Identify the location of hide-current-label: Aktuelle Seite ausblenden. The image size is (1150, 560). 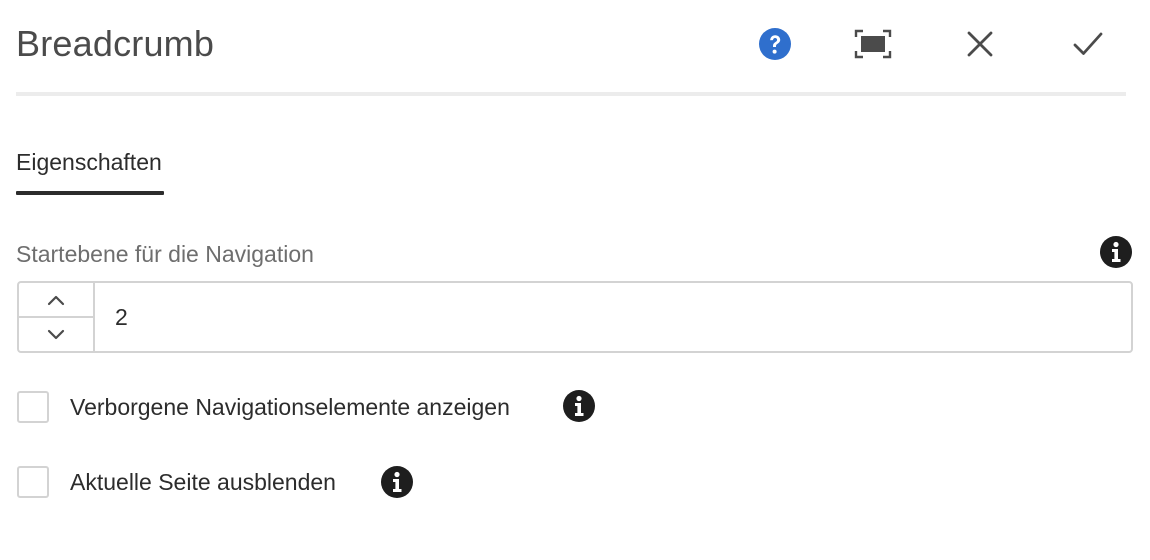
(203, 482).